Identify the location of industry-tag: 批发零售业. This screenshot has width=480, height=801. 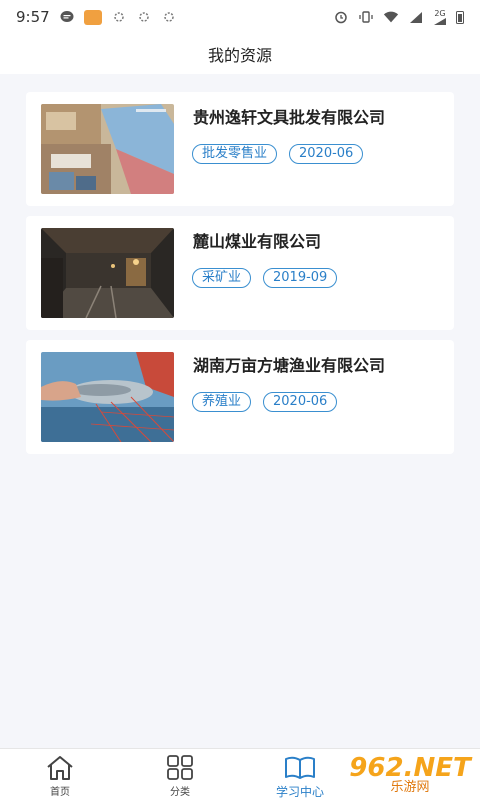
(235, 154).